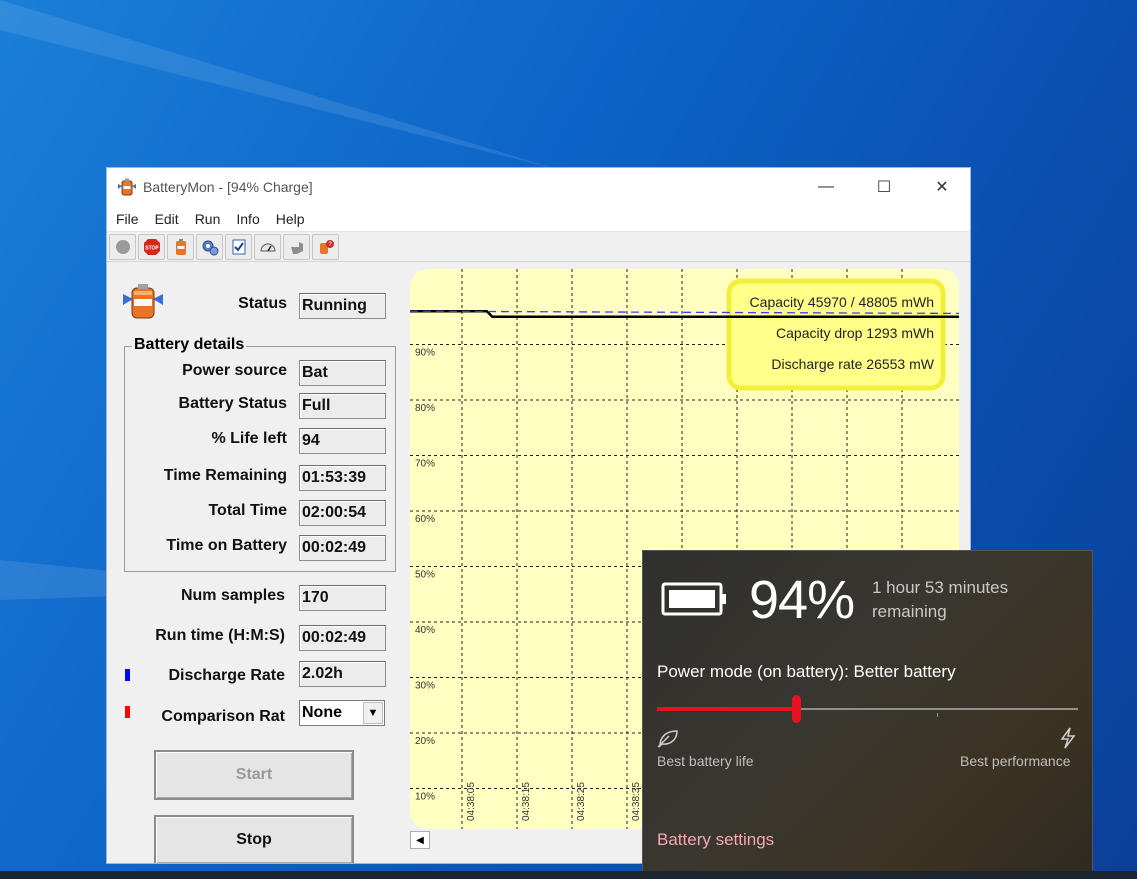 This screenshot has height=879, width=1137. Describe the element at coordinates (262, 303) in the screenshot. I see `status-label: Status` at that location.